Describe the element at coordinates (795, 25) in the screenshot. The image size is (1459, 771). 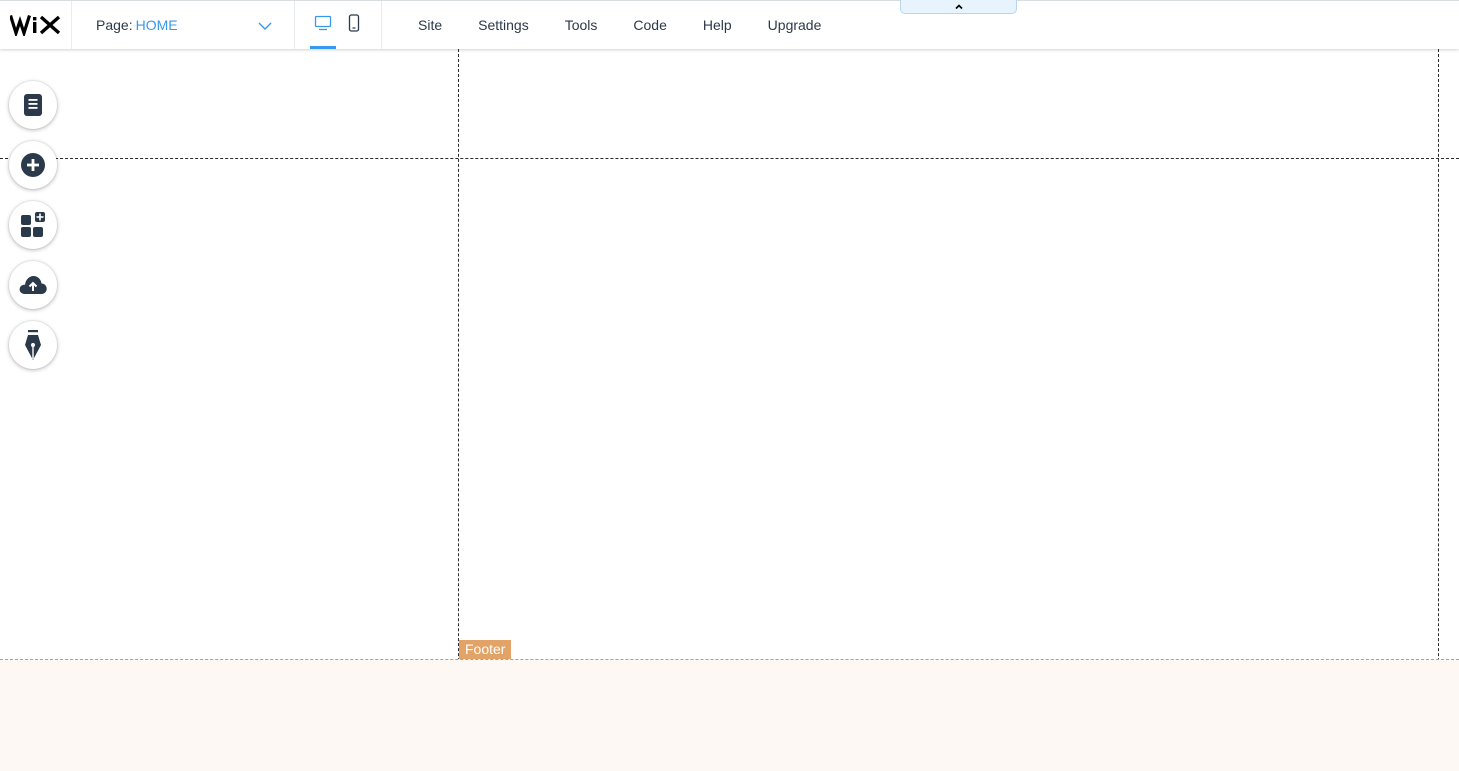
I see `menu-item-upgrade: Upgrade` at that location.